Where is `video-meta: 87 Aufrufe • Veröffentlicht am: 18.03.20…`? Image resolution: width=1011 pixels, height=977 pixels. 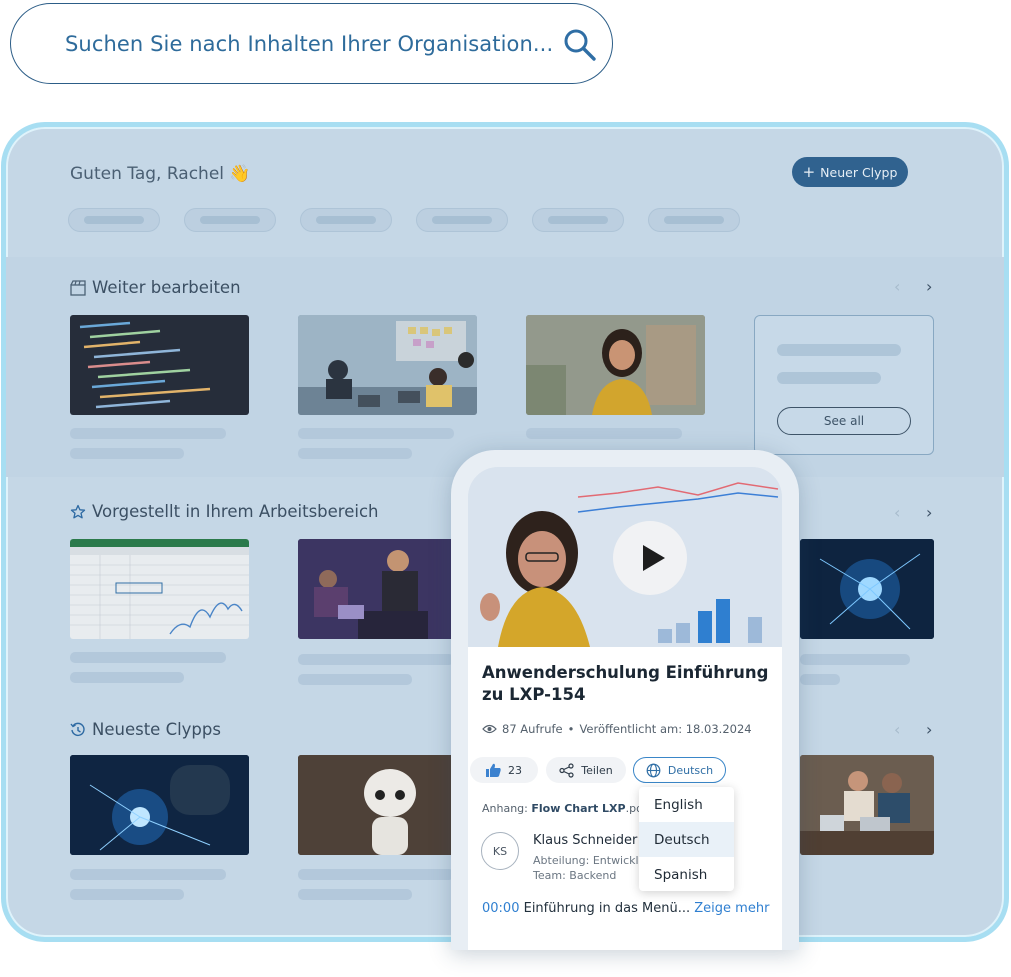 video-meta: 87 Aufrufe • Veröffentlicht am: 18.03.20… is located at coordinates (617, 729).